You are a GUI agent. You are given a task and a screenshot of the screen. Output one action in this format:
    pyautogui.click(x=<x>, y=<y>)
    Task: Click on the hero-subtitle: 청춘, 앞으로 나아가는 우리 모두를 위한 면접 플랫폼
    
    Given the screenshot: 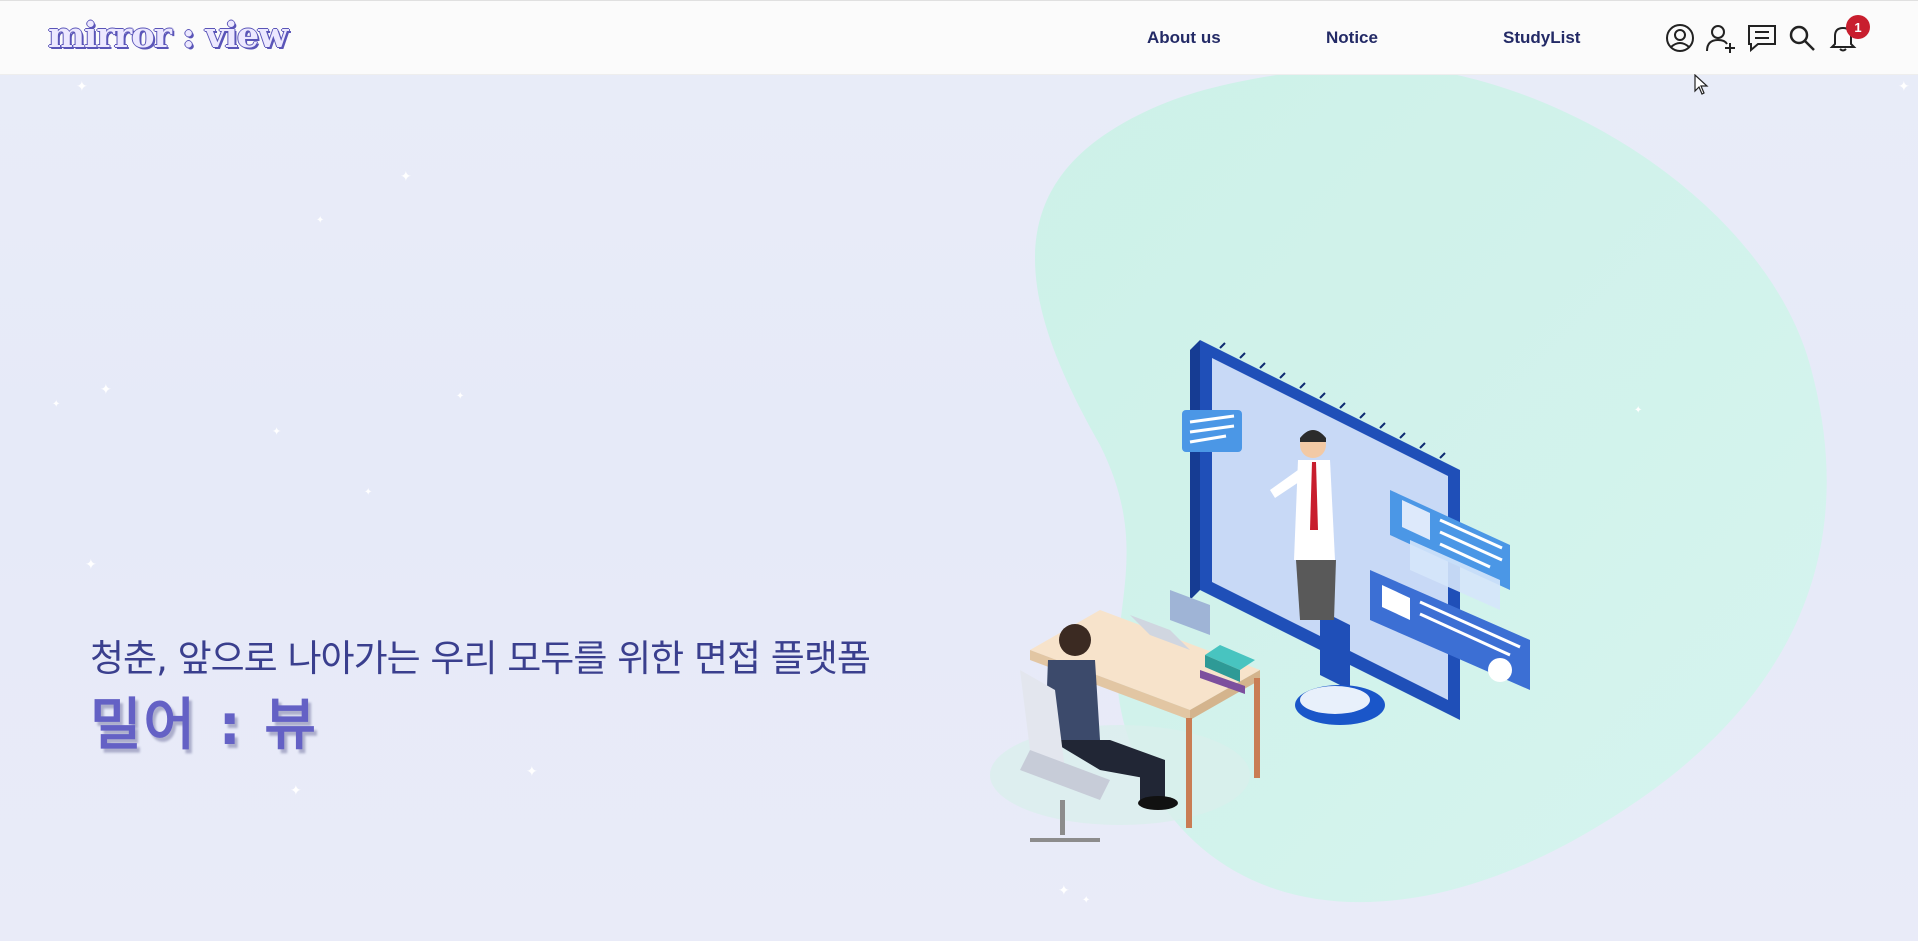 What is the action you would take?
    pyautogui.click(x=480, y=658)
    